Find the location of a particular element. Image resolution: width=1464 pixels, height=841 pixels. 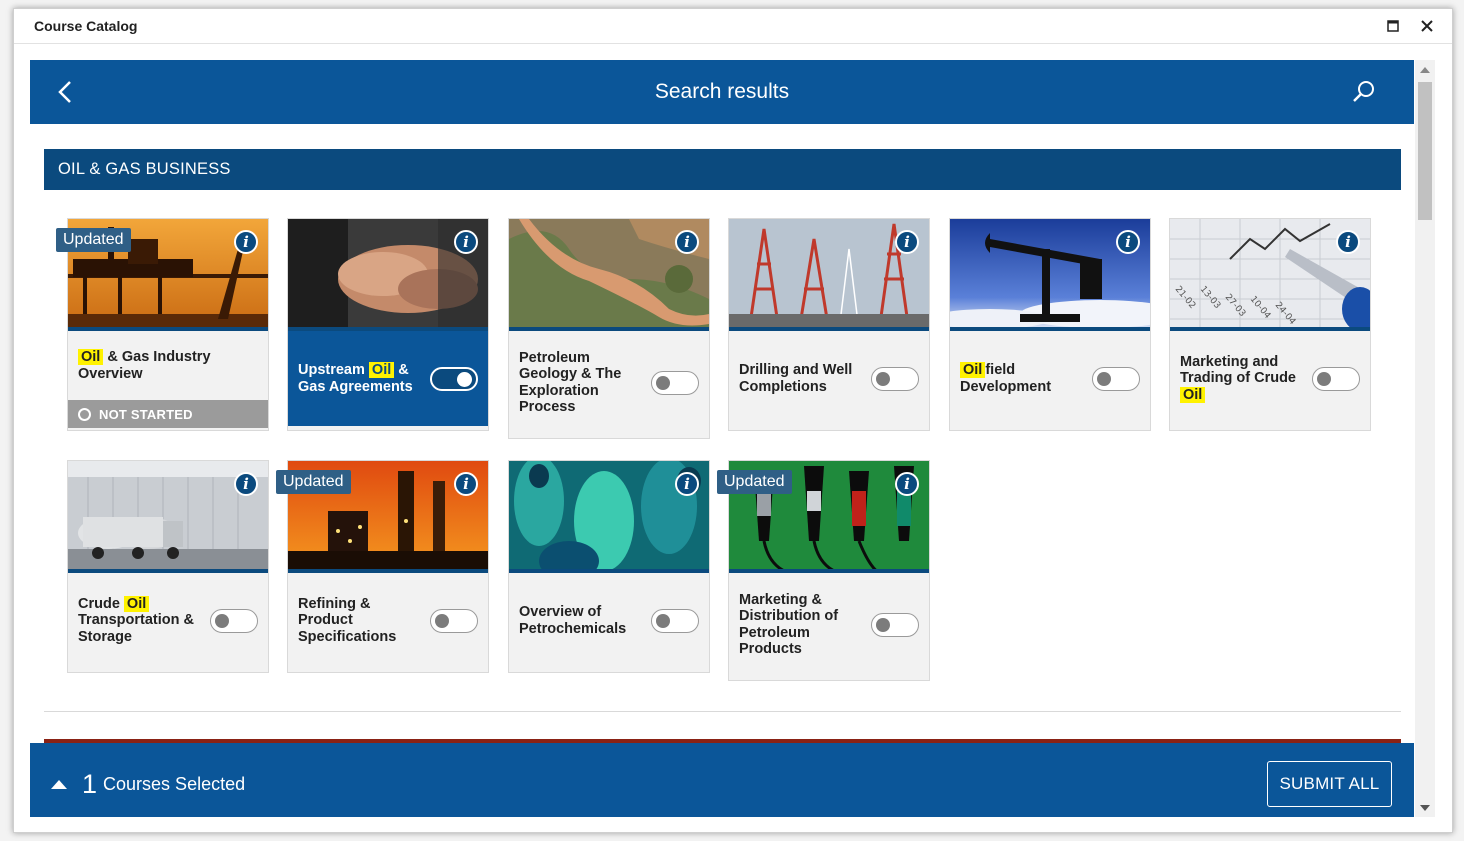

search-button is located at coordinates (1364, 92).